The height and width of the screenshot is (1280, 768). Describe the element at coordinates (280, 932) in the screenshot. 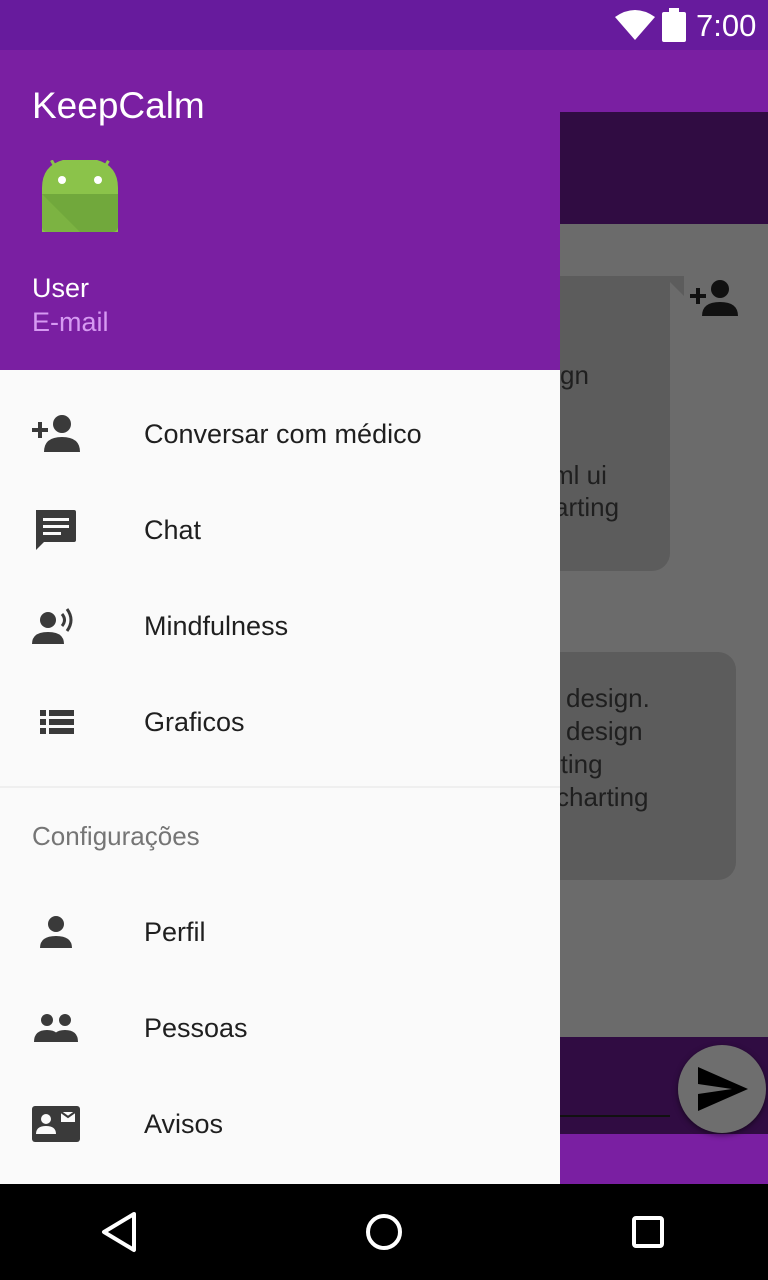

I see `menu-item-perfil: Perfil` at that location.